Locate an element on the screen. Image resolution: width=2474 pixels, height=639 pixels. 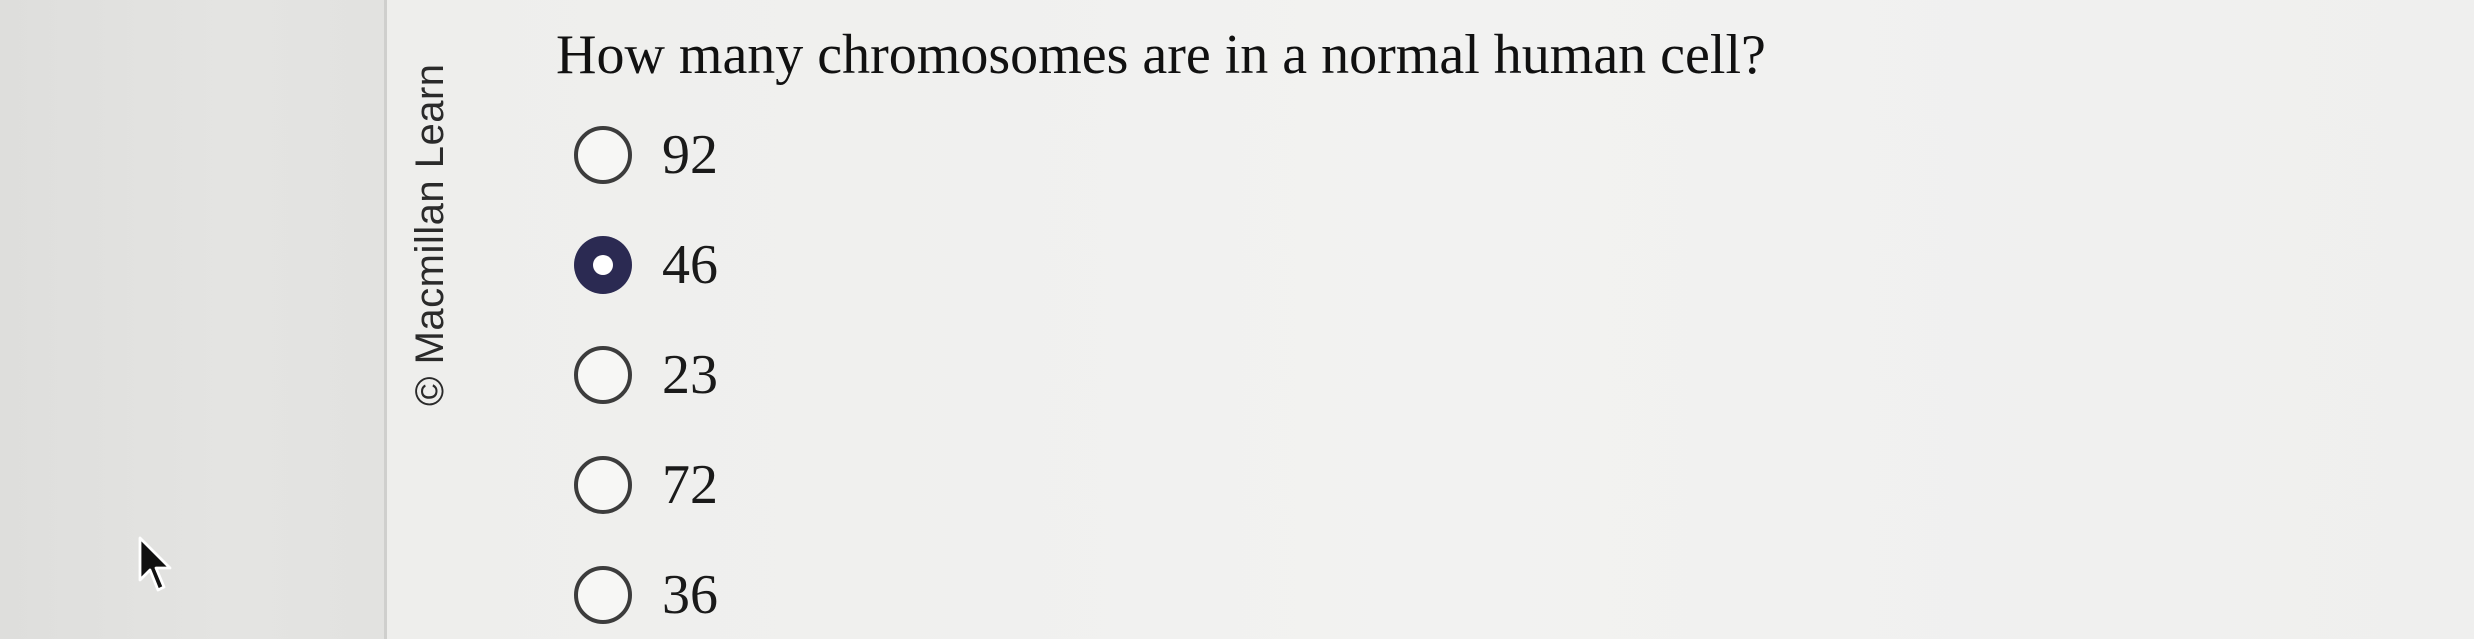
option-label: 72 is located at coordinates (690, 485).